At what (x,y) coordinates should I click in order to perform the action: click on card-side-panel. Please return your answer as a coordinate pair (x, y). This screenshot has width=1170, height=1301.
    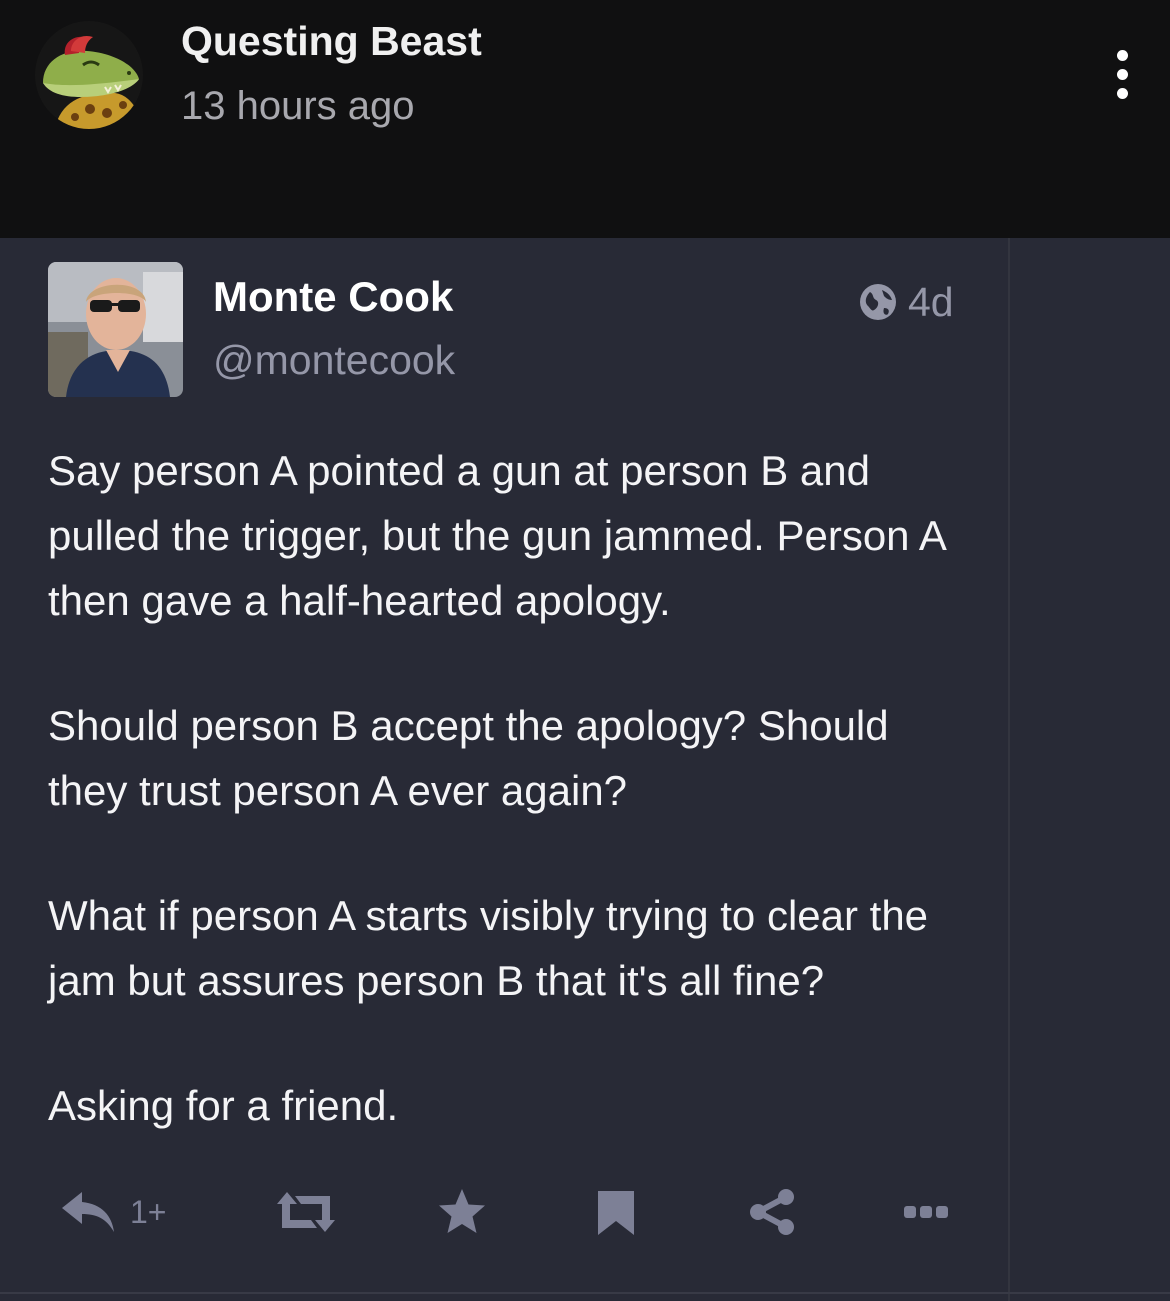
    Looking at the image, I should click on (1089, 769).